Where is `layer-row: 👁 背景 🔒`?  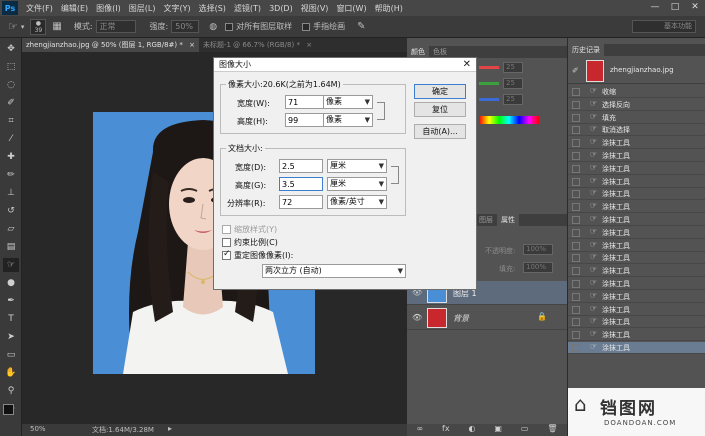 layer-row: 👁 背景 🔒 is located at coordinates (487, 318).